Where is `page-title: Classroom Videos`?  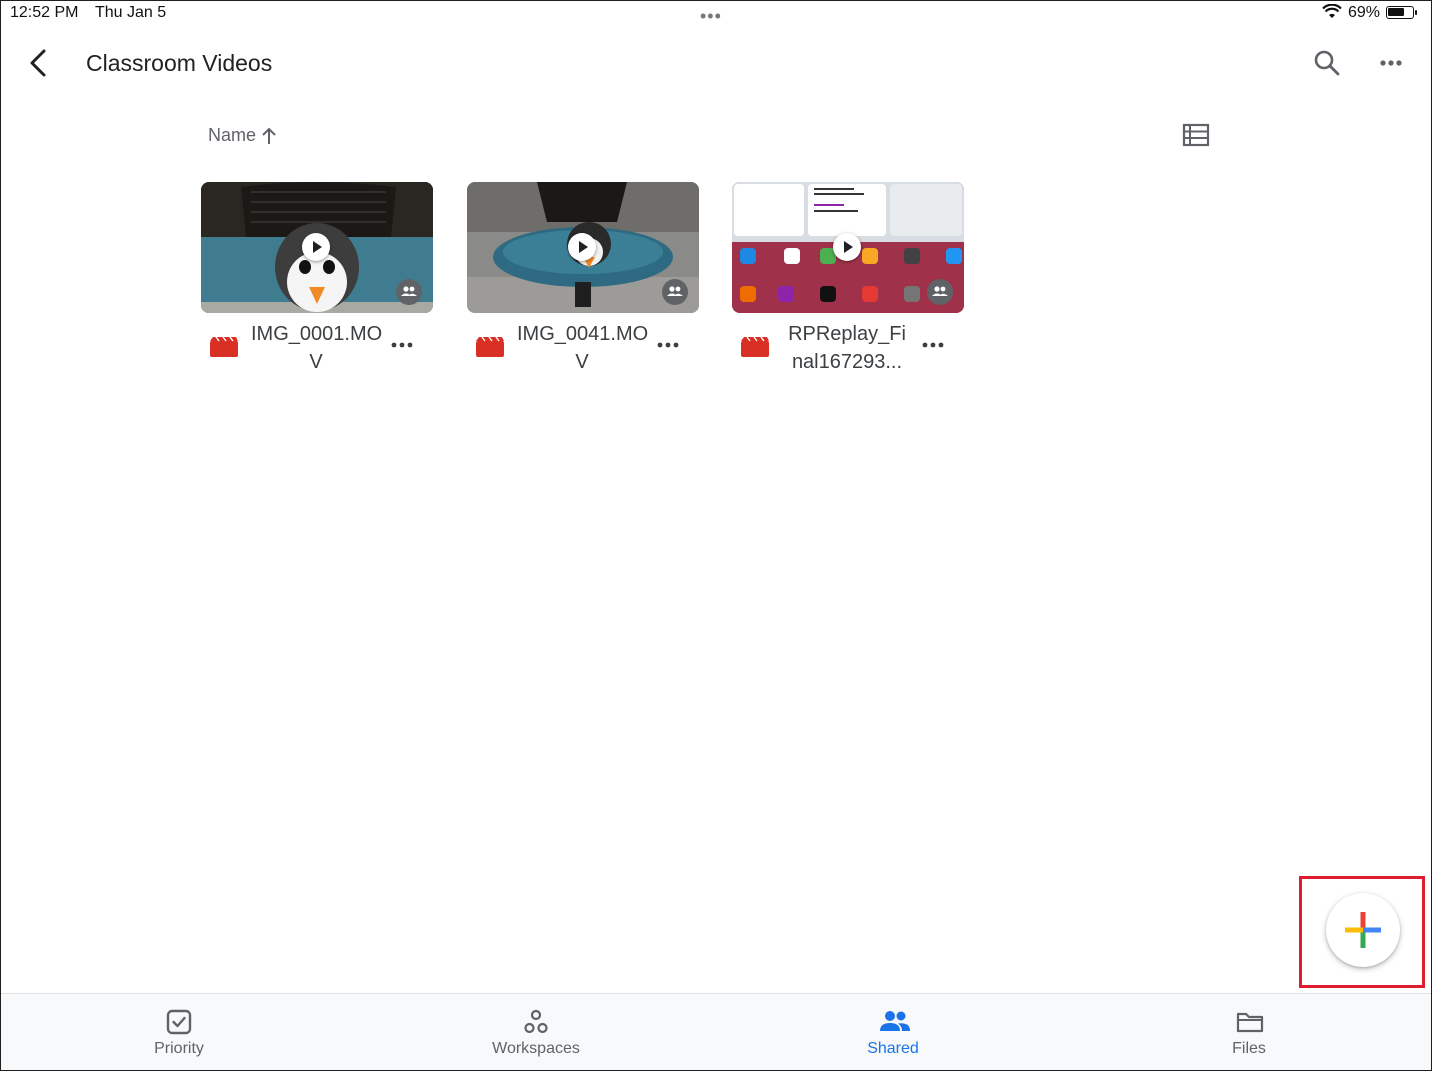 page-title: Classroom Videos is located at coordinates (179, 63).